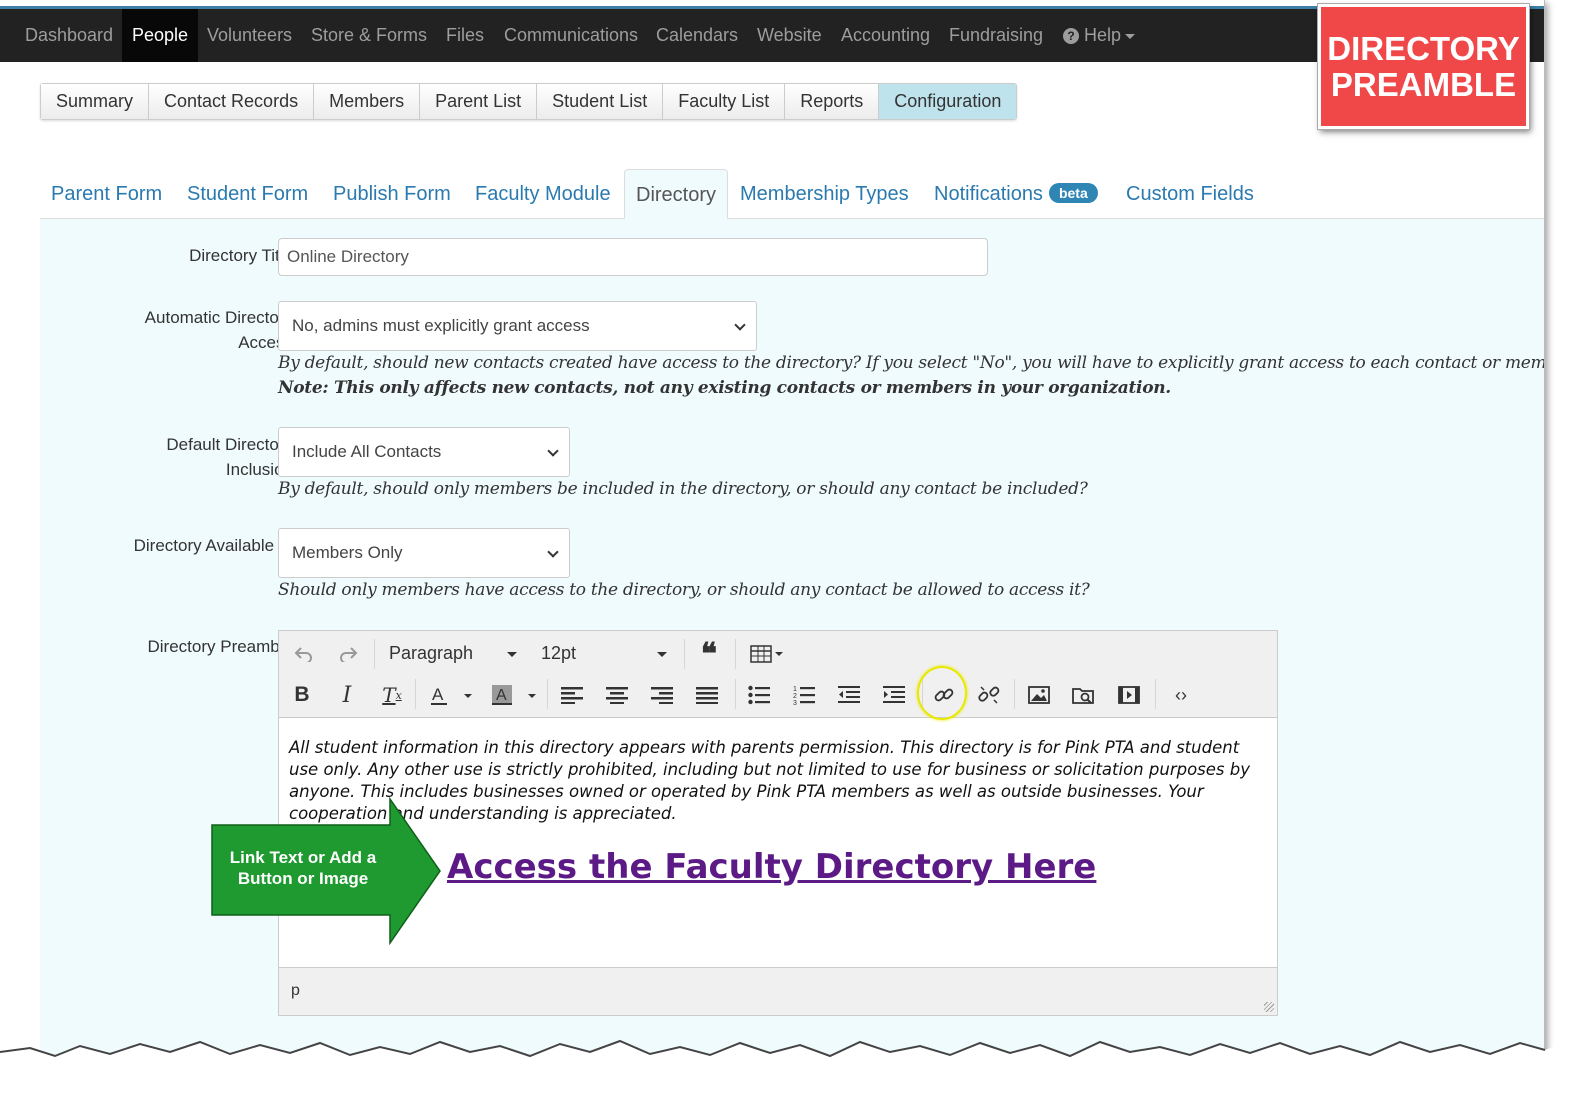 The height and width of the screenshot is (1095, 1572). What do you see at coordinates (367, 451) in the screenshot?
I see `inclusion-selected: Include All Contacts` at bounding box center [367, 451].